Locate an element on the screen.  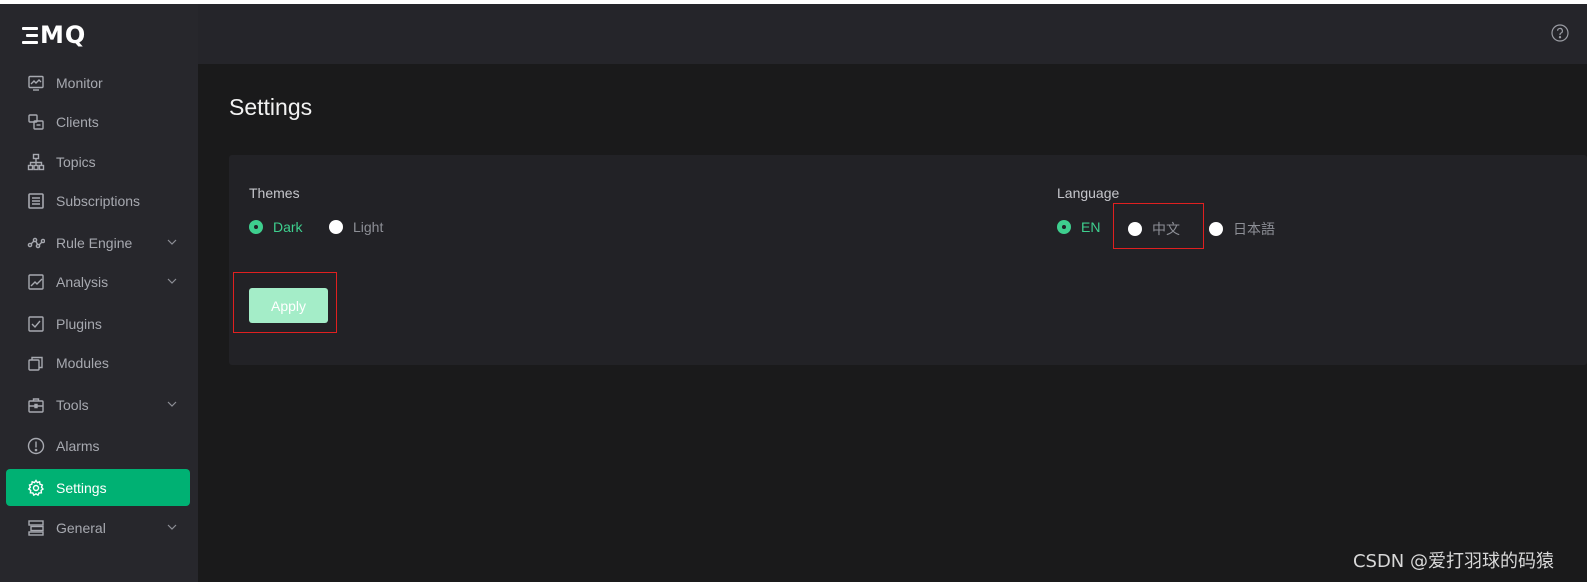
highlight-box-language-zh is located at coordinates (1158, 226).